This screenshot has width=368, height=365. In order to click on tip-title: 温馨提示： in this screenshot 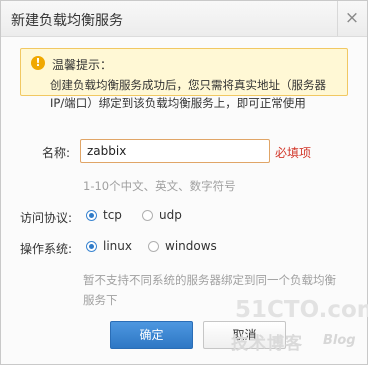, I will do `click(82, 65)`.